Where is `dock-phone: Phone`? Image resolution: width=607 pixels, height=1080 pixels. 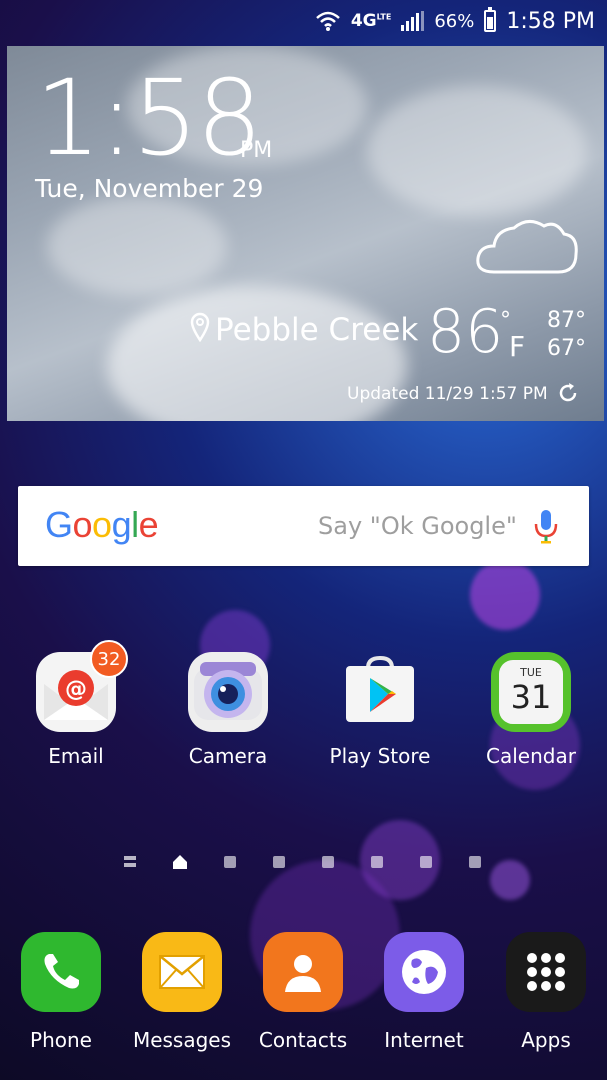 dock-phone: Phone is located at coordinates (61, 992).